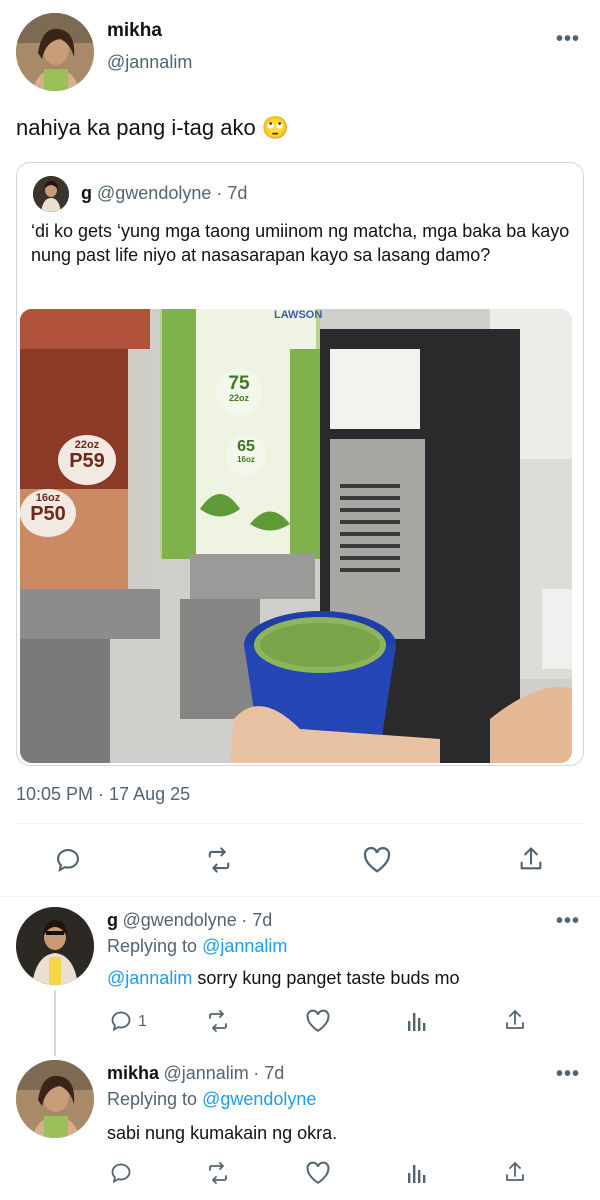 Image resolution: width=600 pixels, height=1200 pixels. What do you see at coordinates (222, 1133) in the screenshot?
I see `reply-body: sabi nung kumakain ng okra.` at bounding box center [222, 1133].